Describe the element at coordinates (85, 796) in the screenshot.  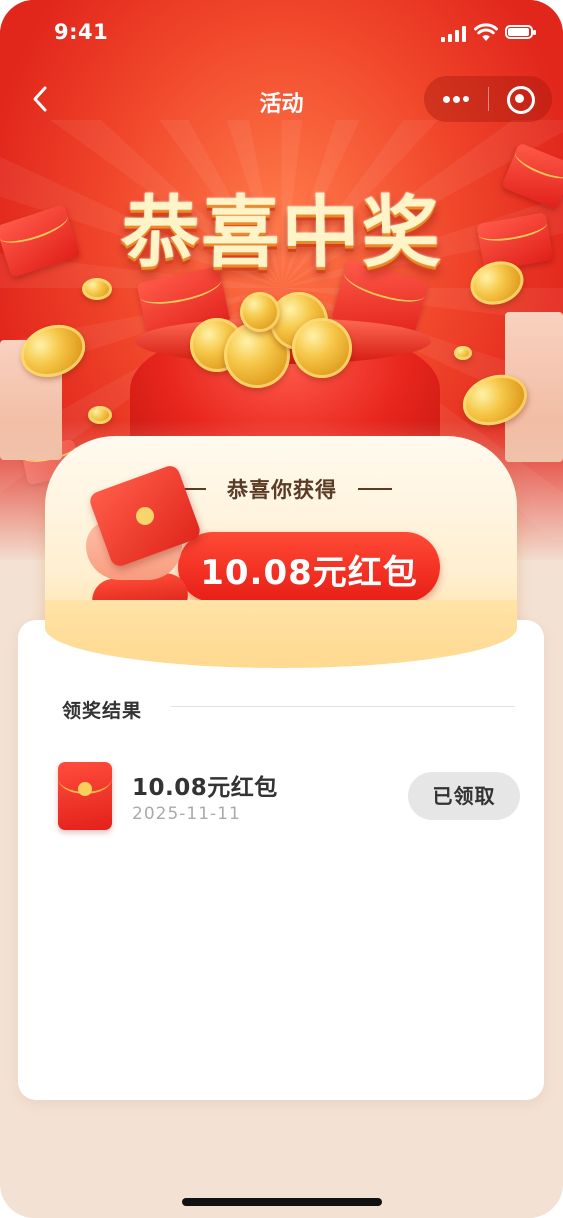
I see `red-envelope-icon` at that location.